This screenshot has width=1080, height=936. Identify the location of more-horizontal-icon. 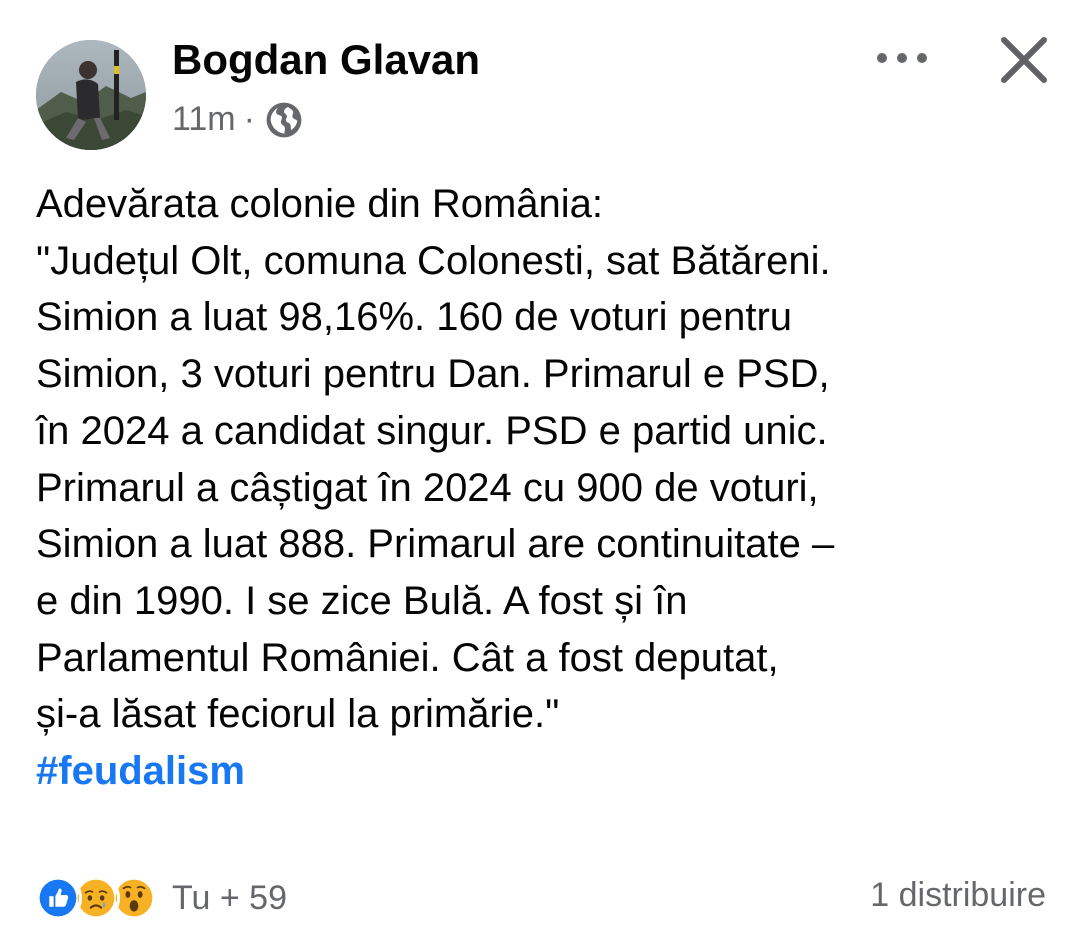
(902, 58).